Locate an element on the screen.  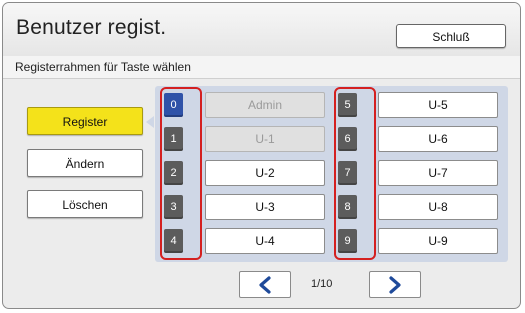
slot-number-0: 0 is located at coordinates (173, 105).